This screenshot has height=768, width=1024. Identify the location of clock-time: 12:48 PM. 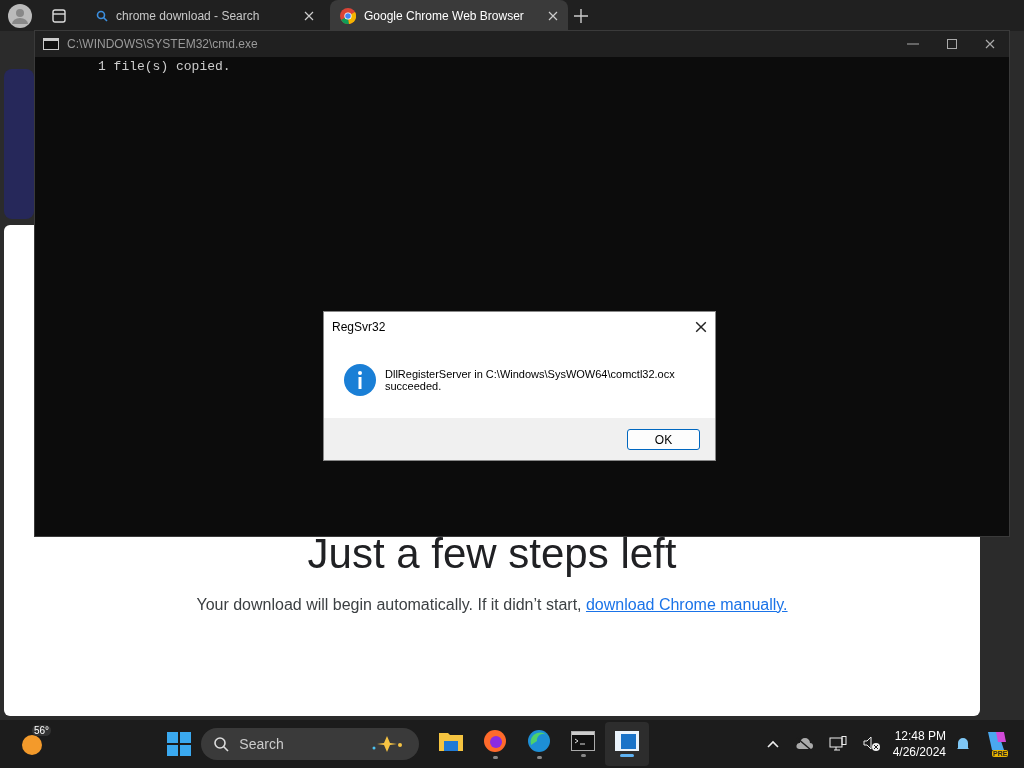
(920, 736).